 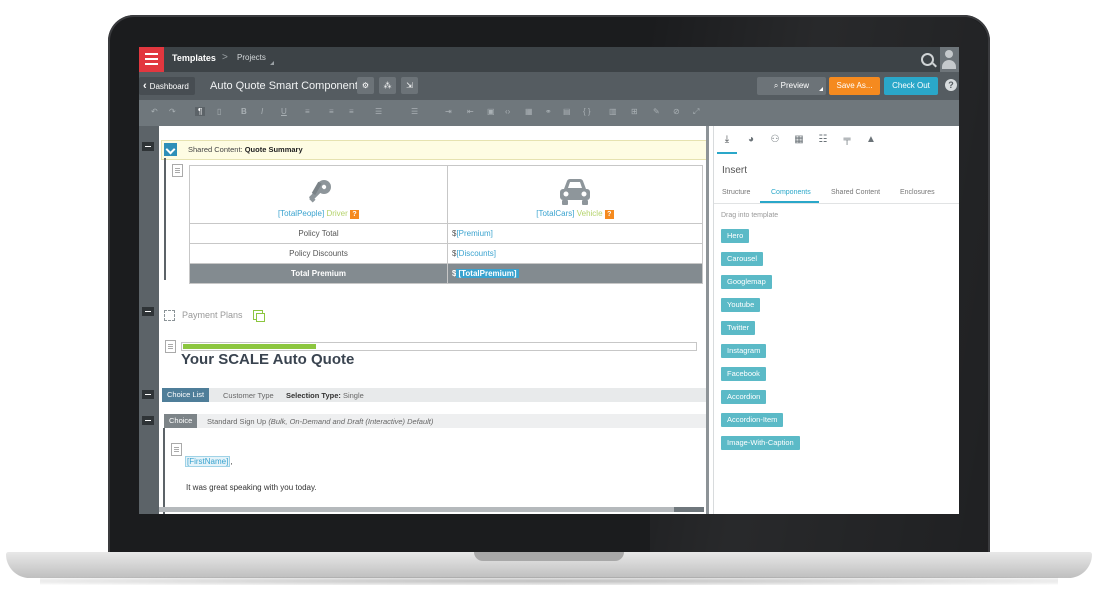 What do you see at coordinates (741, 305) in the screenshot?
I see `component-youtube: Youtube` at bounding box center [741, 305].